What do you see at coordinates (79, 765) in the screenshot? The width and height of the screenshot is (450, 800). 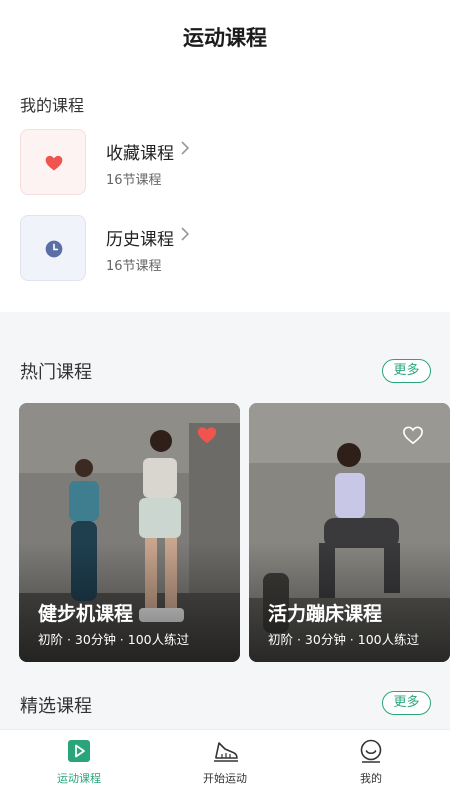 I see `tab-courses: 运动课程` at bounding box center [79, 765].